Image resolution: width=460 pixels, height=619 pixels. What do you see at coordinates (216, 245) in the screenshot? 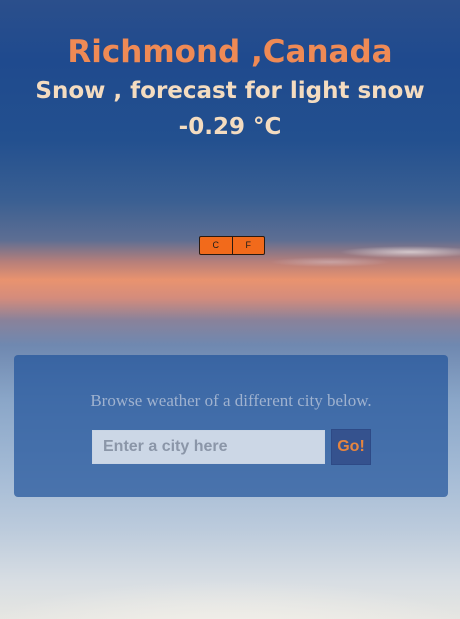
I see `celsius-button: C` at bounding box center [216, 245].